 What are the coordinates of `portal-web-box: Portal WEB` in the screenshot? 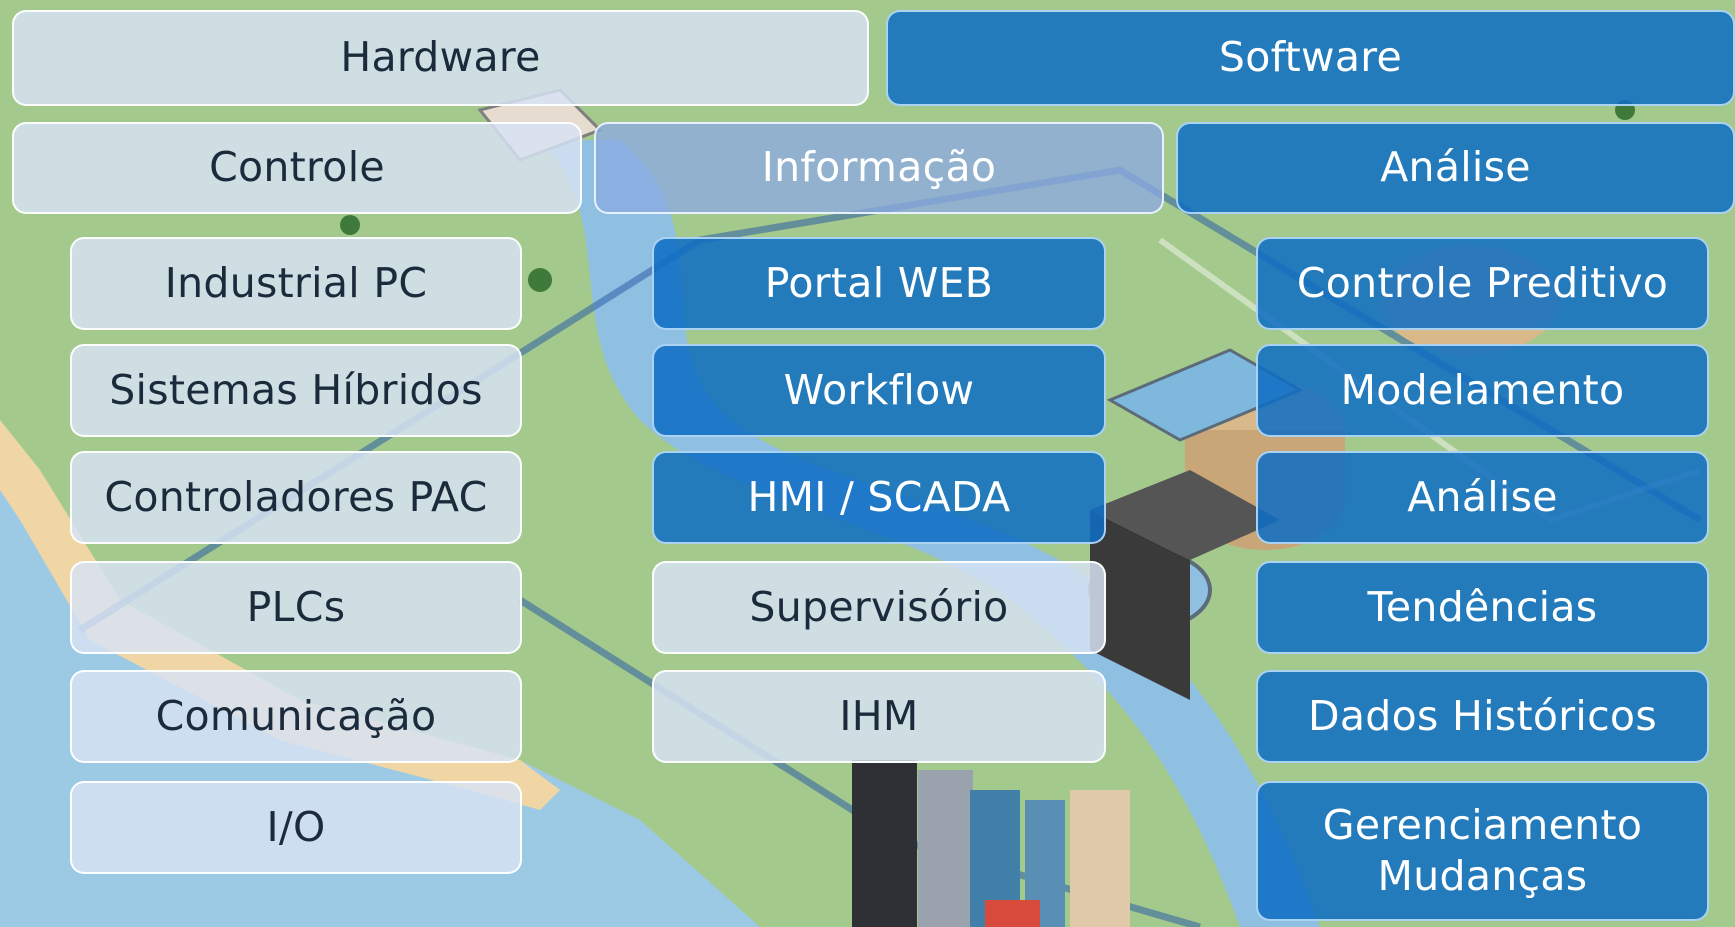 It's located at (879, 283).